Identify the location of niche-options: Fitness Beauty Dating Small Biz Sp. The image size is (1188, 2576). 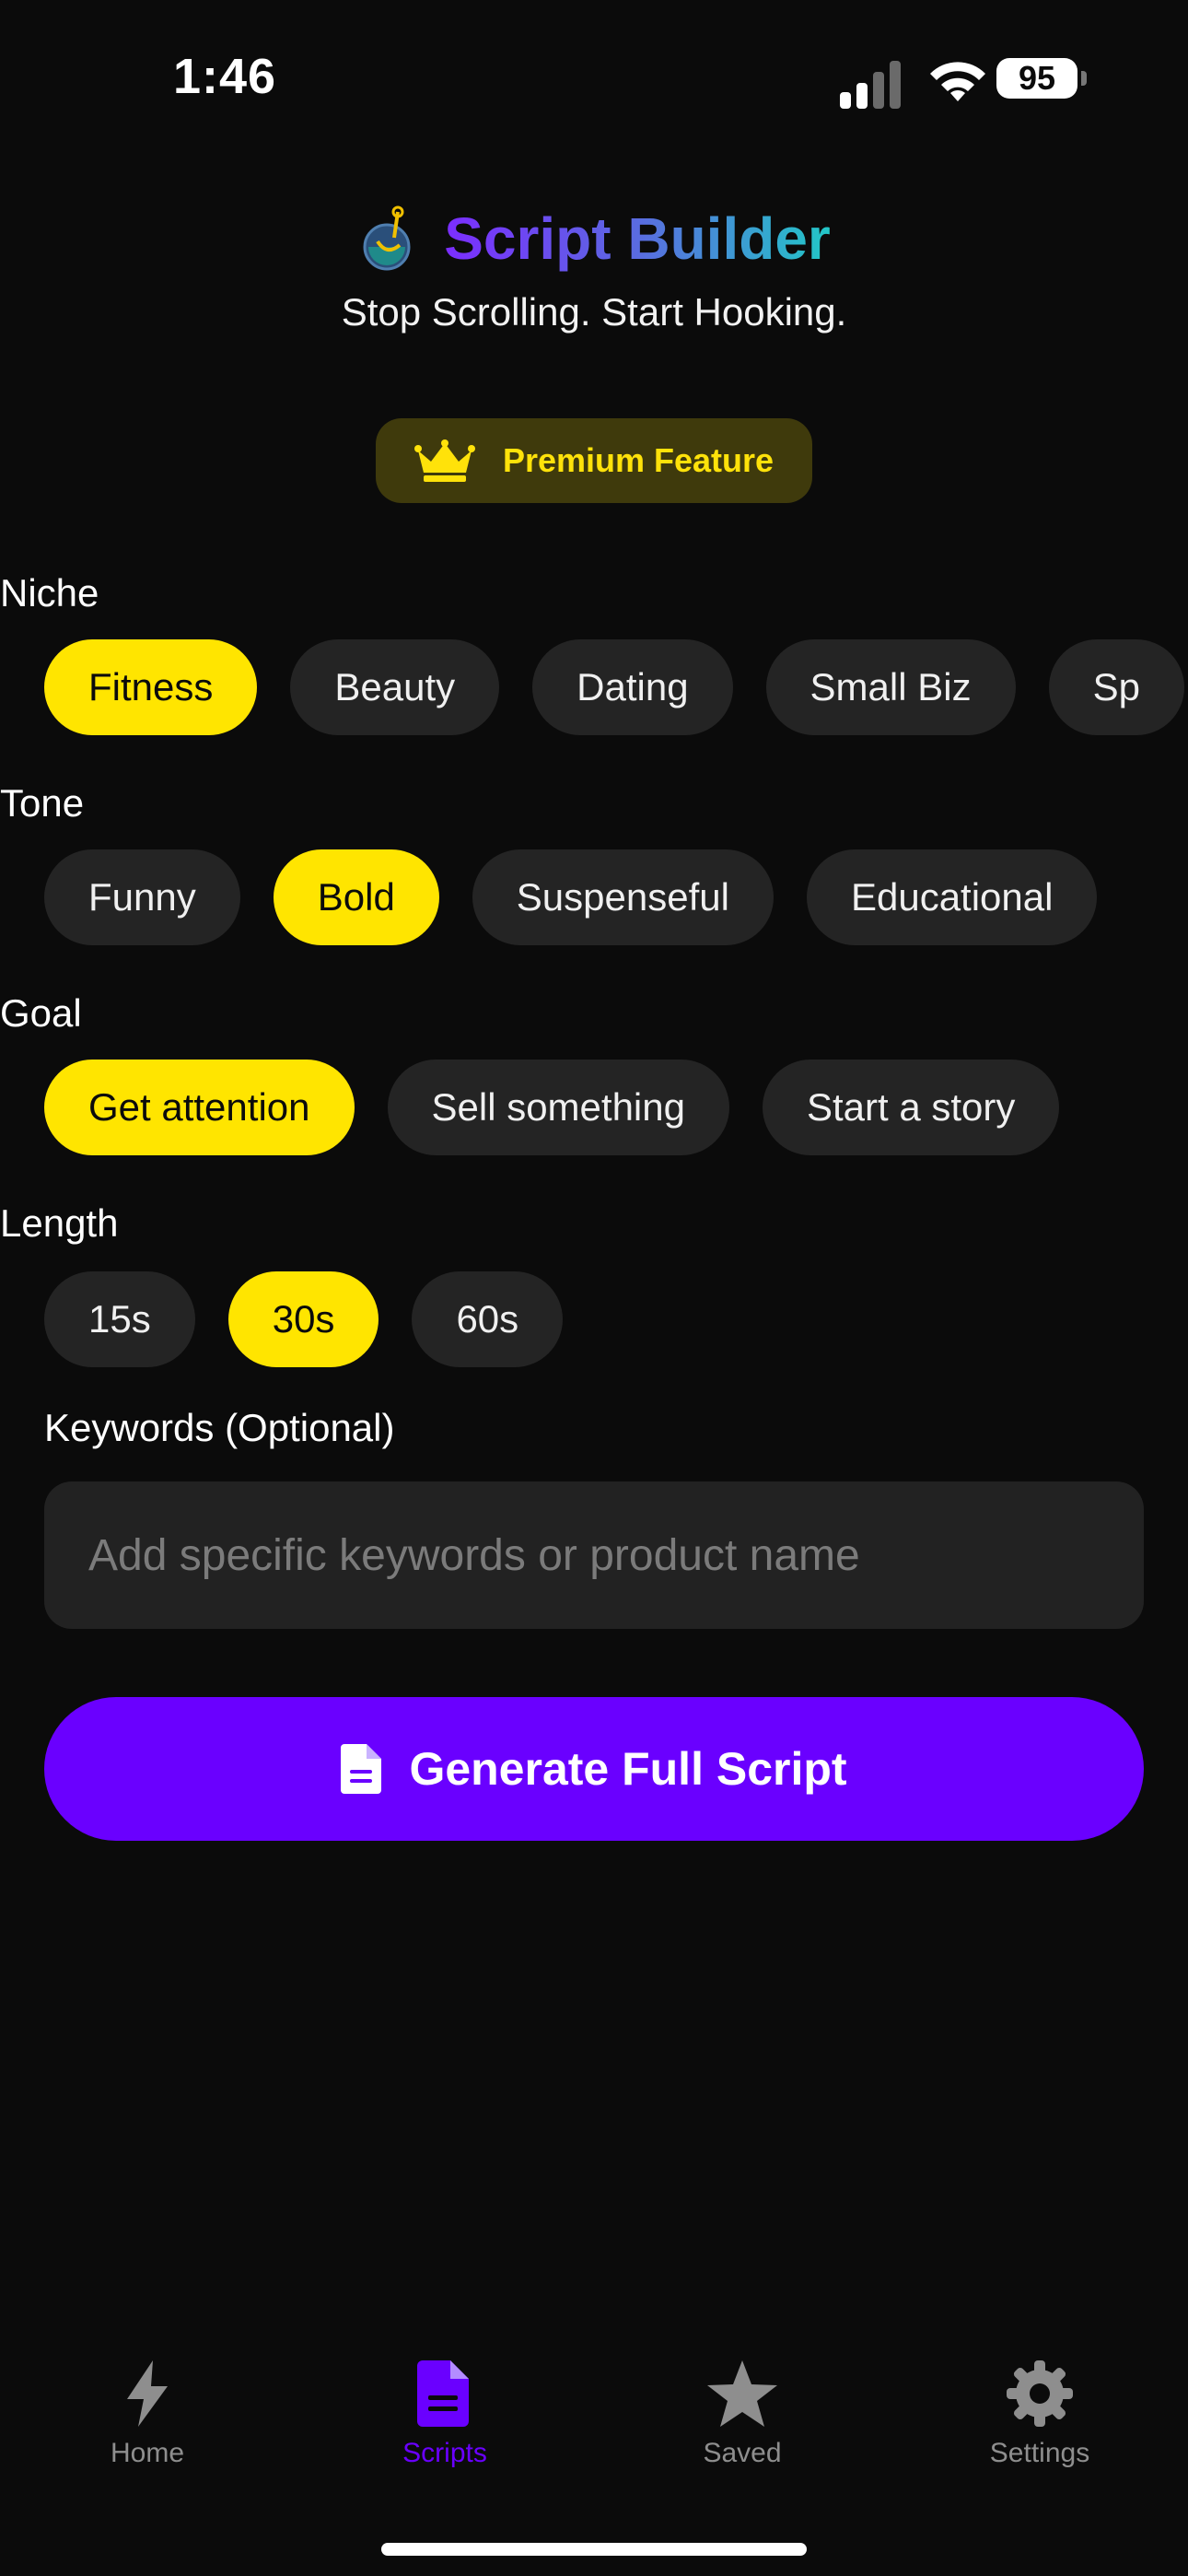
(614, 687).